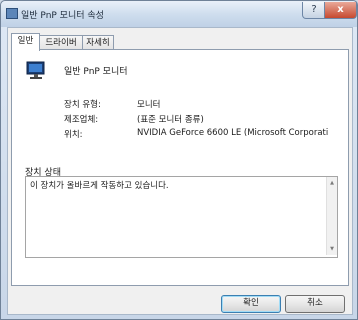 This screenshot has height=320, width=358. Describe the element at coordinates (99, 186) in the screenshot. I see `device-status-text: 이 장치가 올바르게 작동하고 있습니다.` at that location.